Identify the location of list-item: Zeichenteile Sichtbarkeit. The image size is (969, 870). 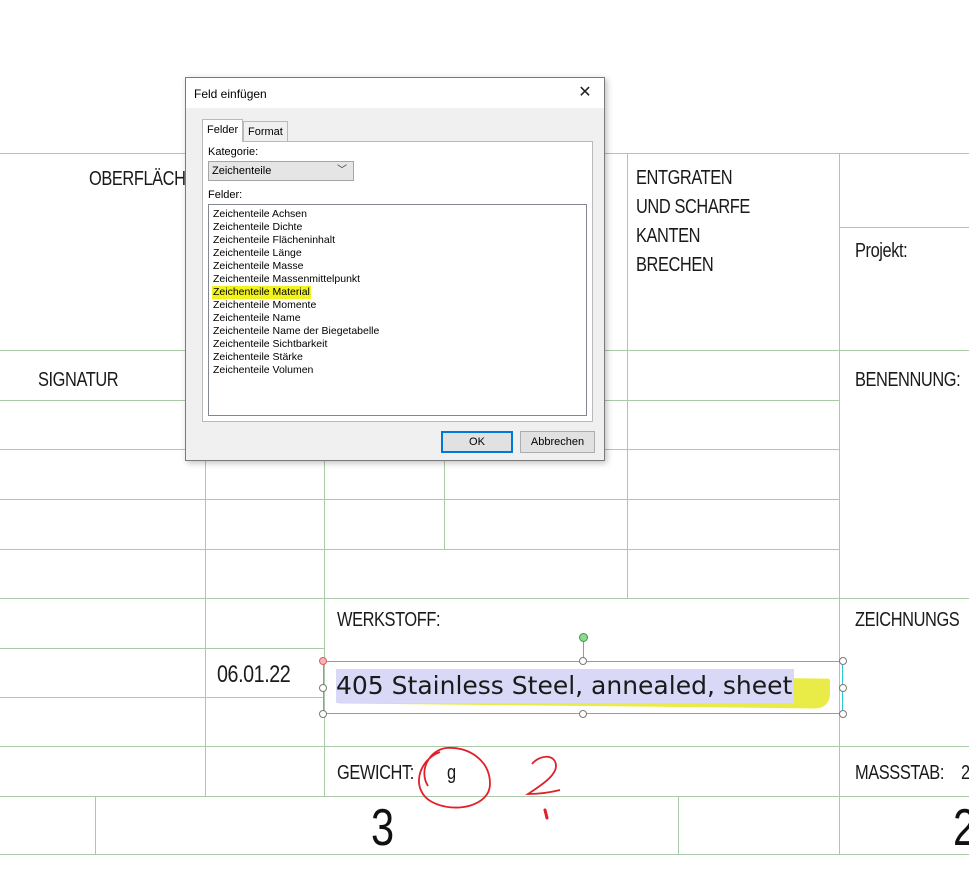
(270, 344).